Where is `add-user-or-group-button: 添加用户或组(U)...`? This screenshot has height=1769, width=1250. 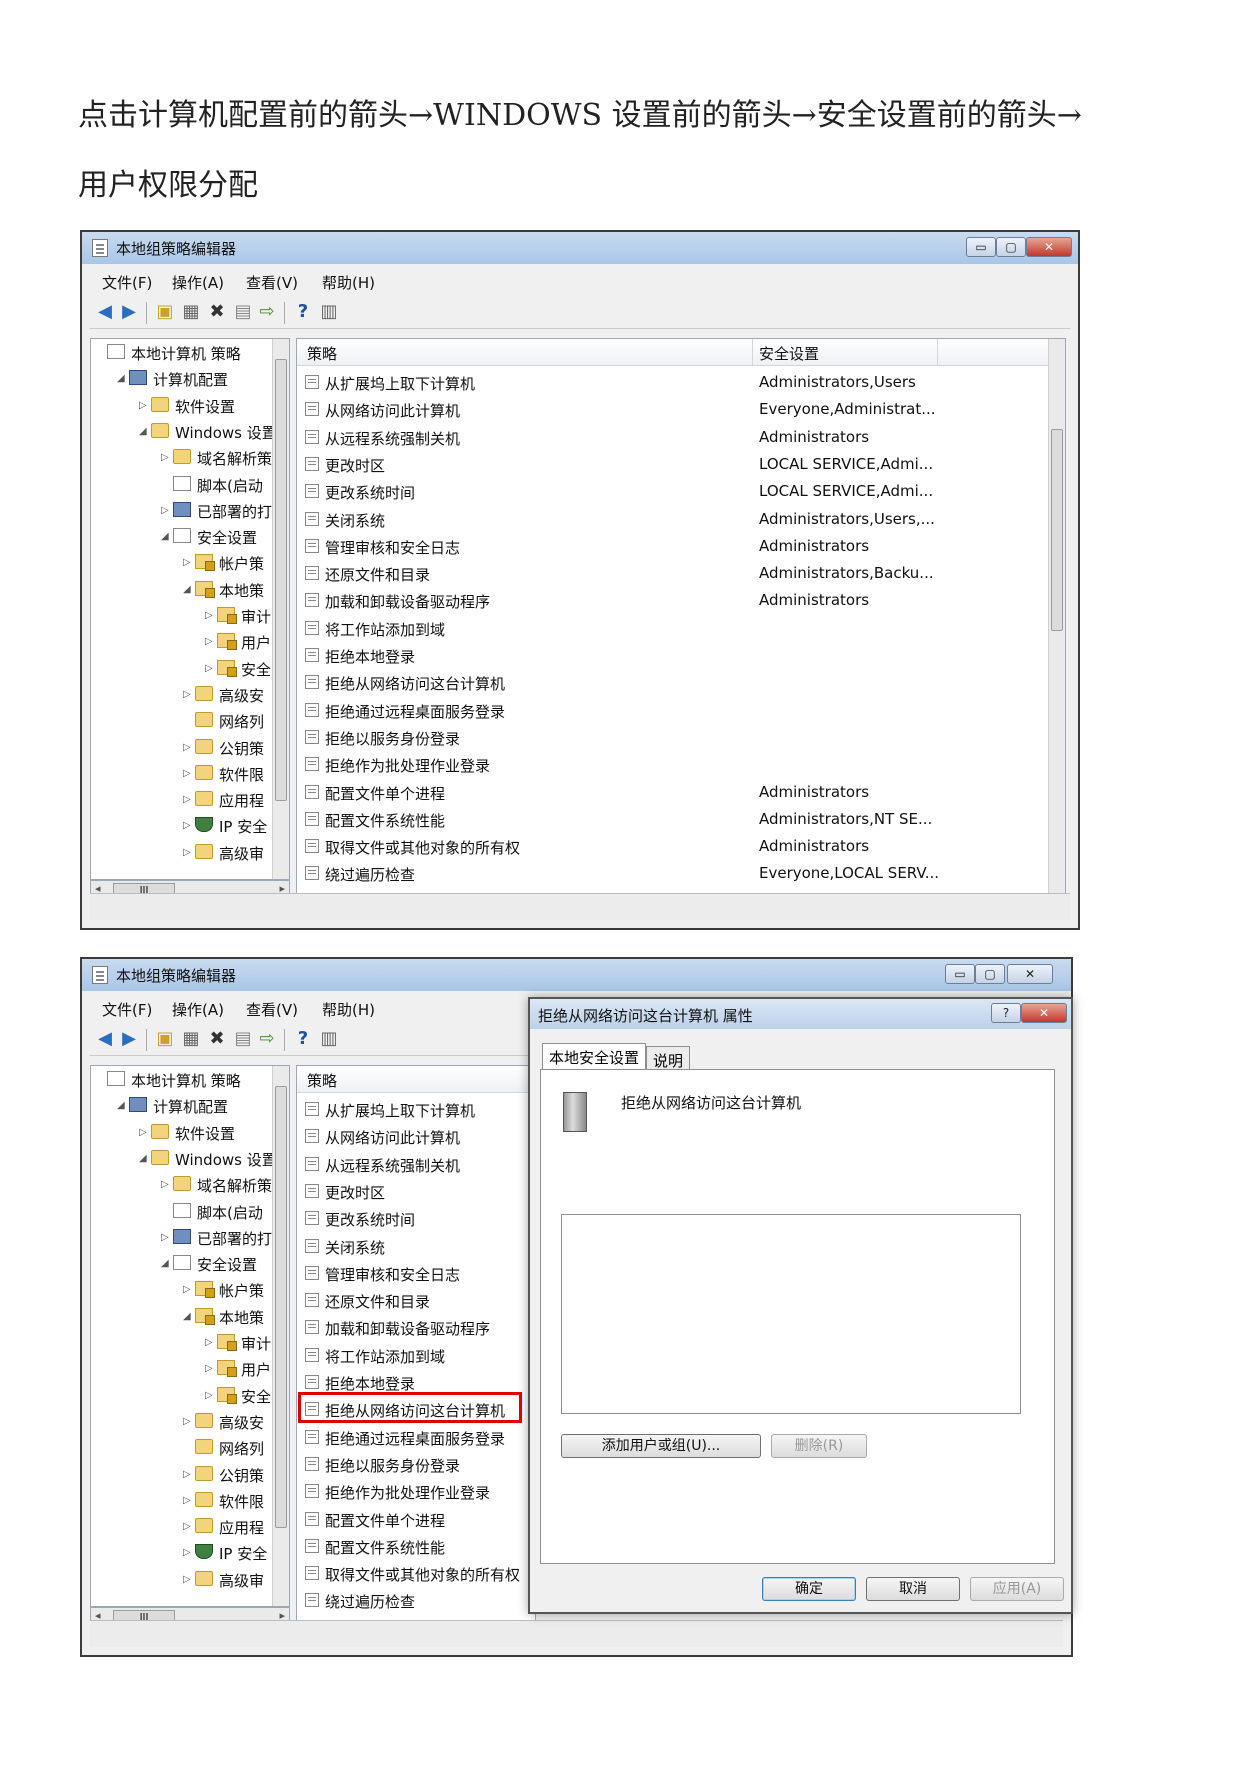 add-user-or-group-button: 添加用户或组(U)... is located at coordinates (661, 1446).